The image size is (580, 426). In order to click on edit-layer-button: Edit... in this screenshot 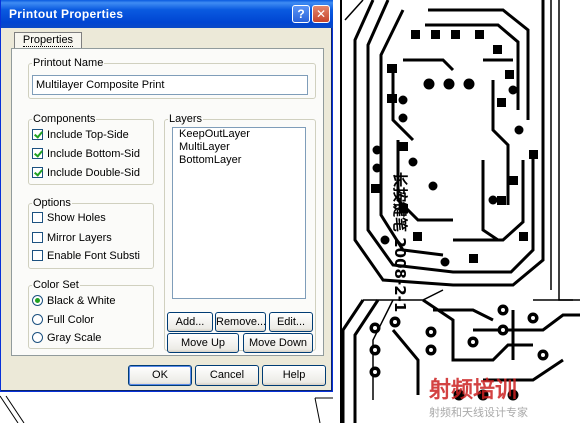, I will do `click(291, 322)`.